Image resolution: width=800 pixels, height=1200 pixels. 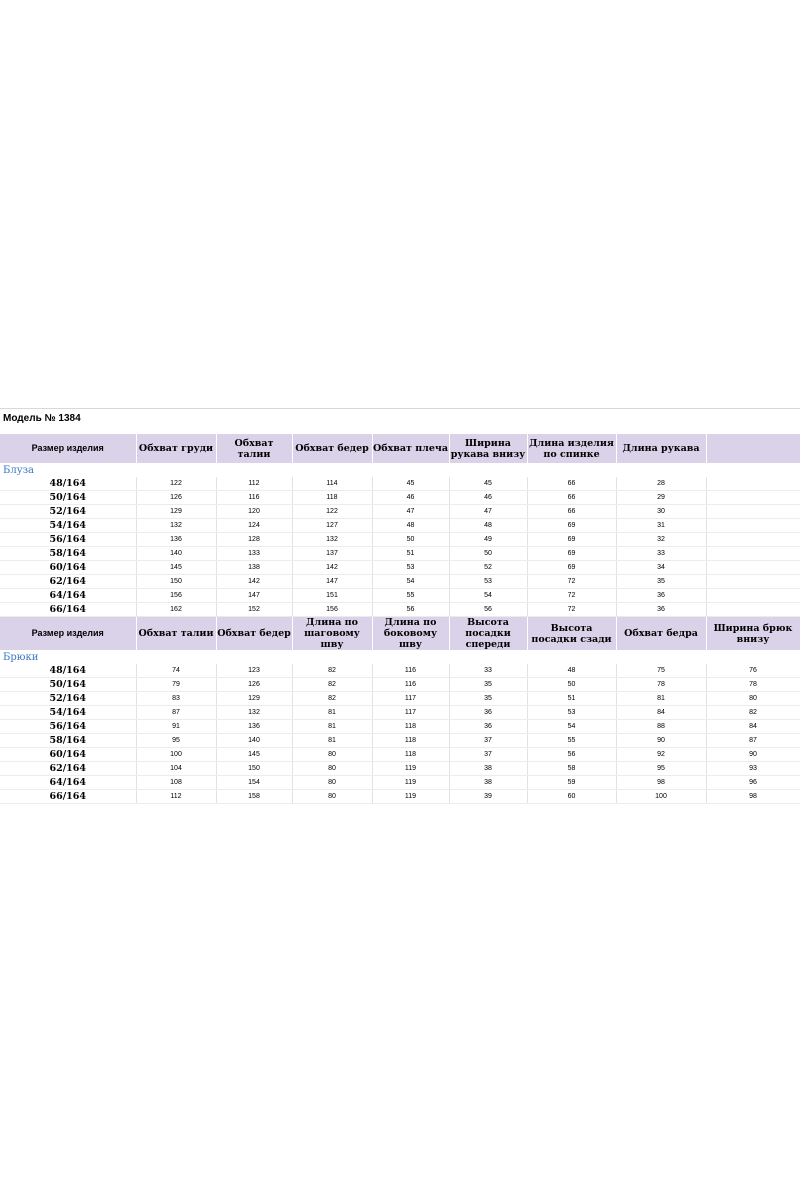 I want to click on table-row: 60/164 100 145 80 118 37 56 92 90, so click(x=400, y=754).